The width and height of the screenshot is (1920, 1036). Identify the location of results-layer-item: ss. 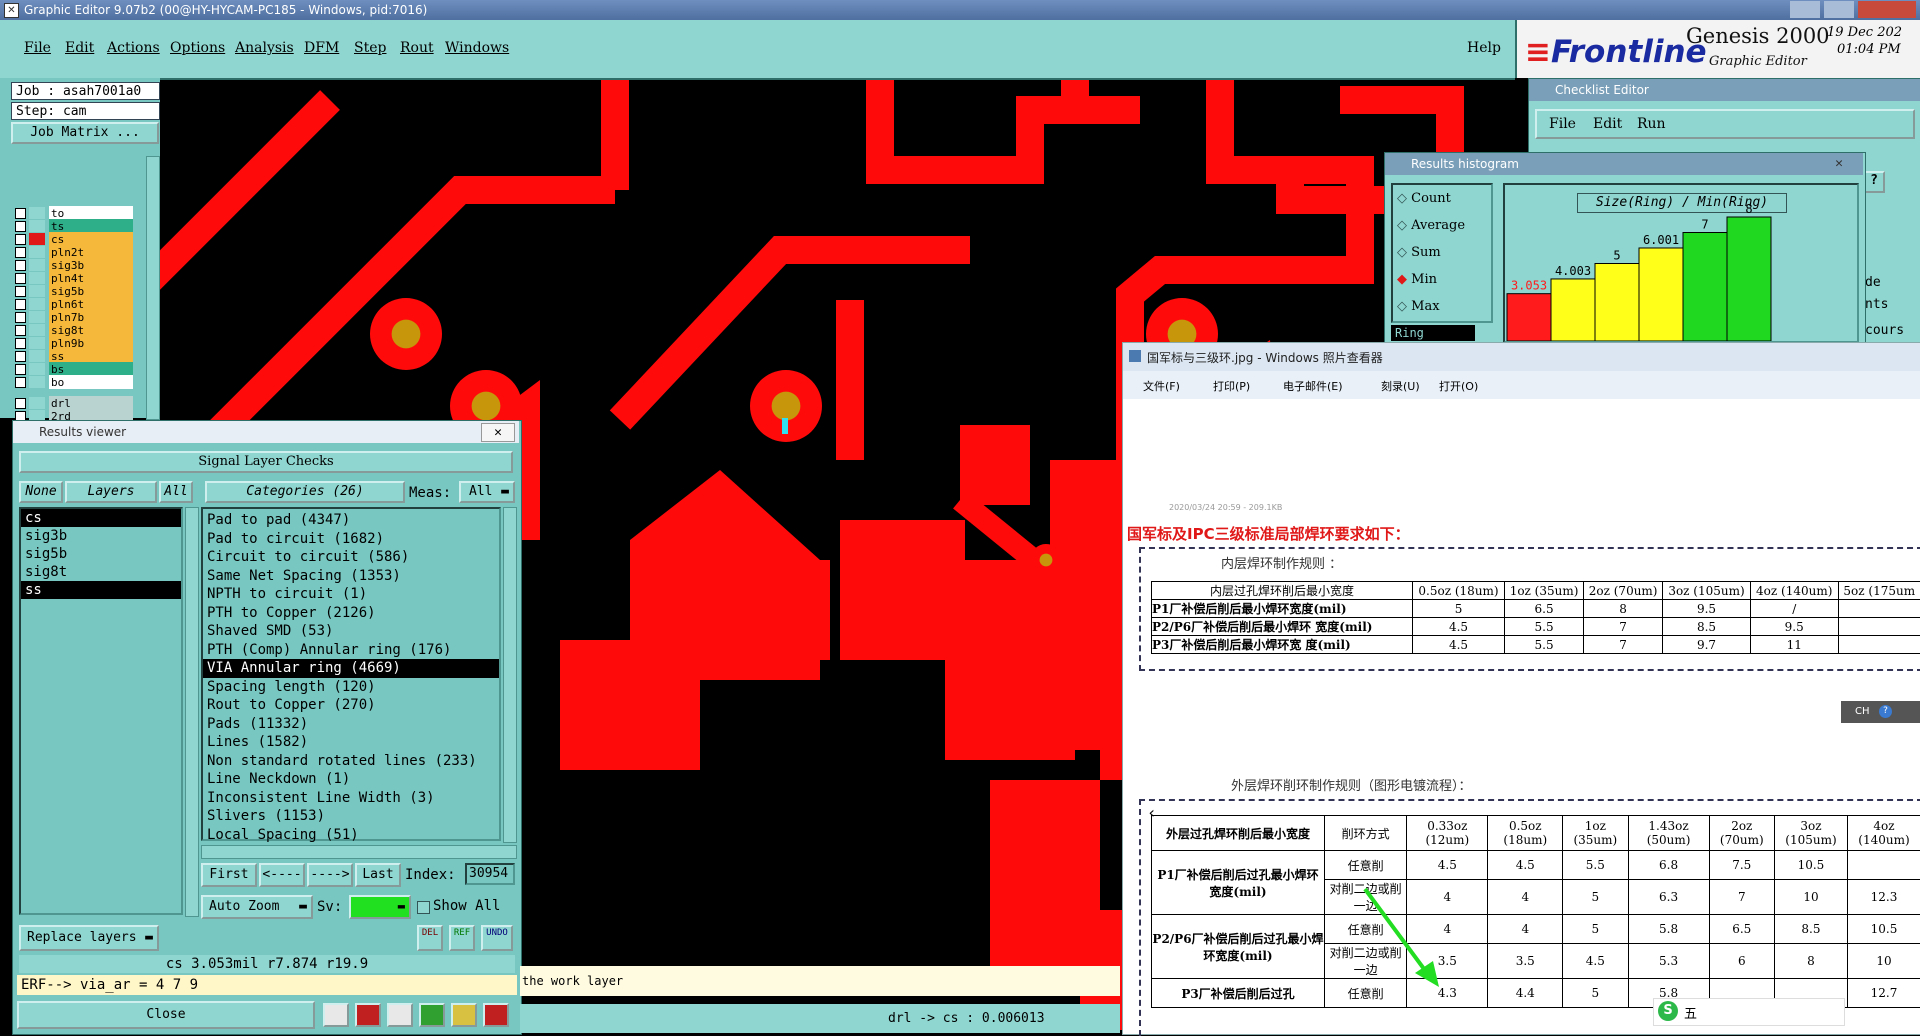
(101, 590).